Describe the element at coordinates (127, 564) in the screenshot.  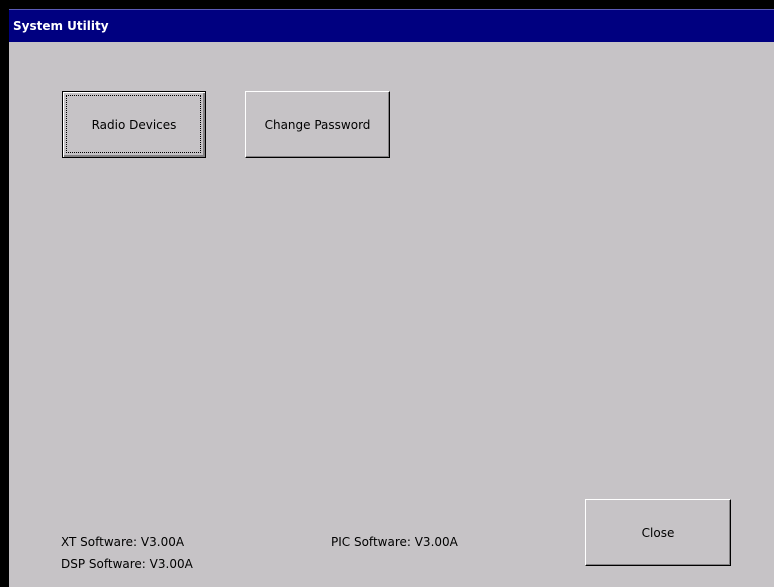
I see `dsp-software-version: DSP Software: V3.00A` at that location.